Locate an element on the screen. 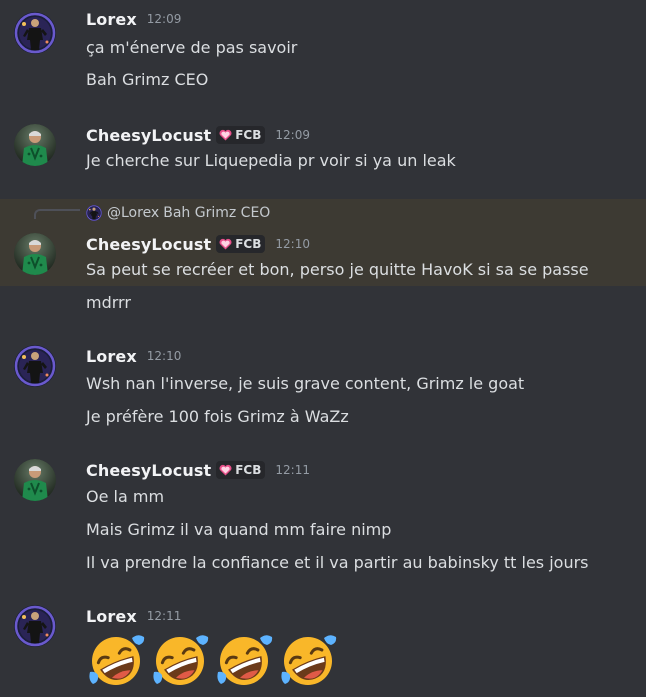 The height and width of the screenshot is (697, 646). reply-text: Bah Grimz CEO is located at coordinates (216, 213).